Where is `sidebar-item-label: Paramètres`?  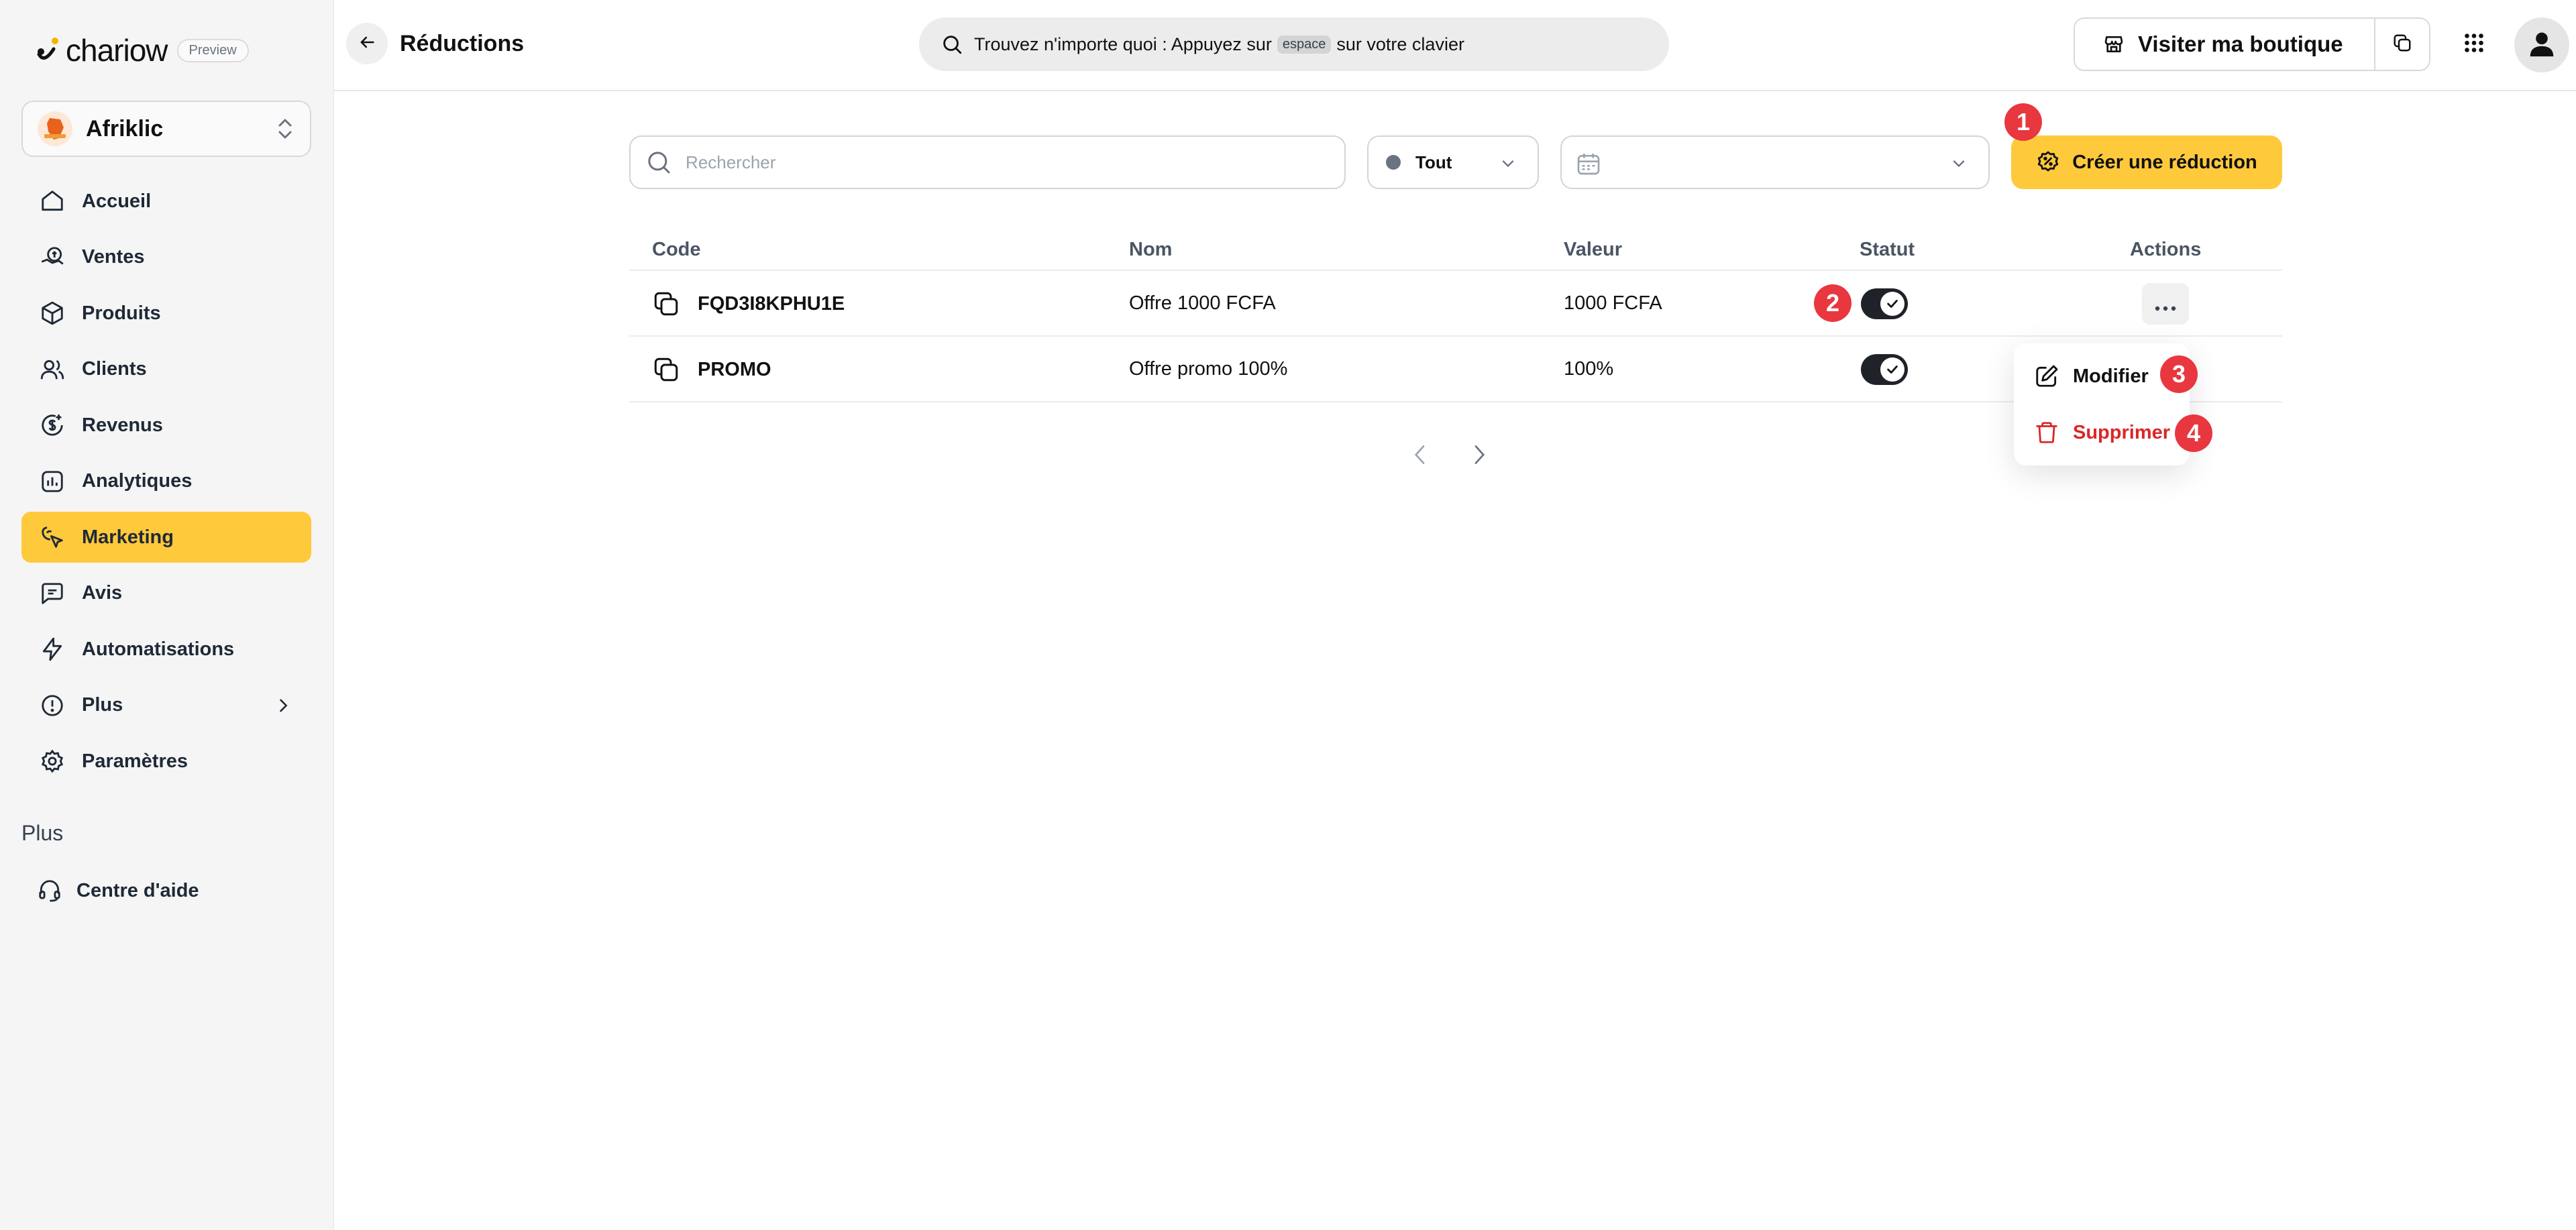
sidebar-item-label: Paramètres is located at coordinates (135, 761).